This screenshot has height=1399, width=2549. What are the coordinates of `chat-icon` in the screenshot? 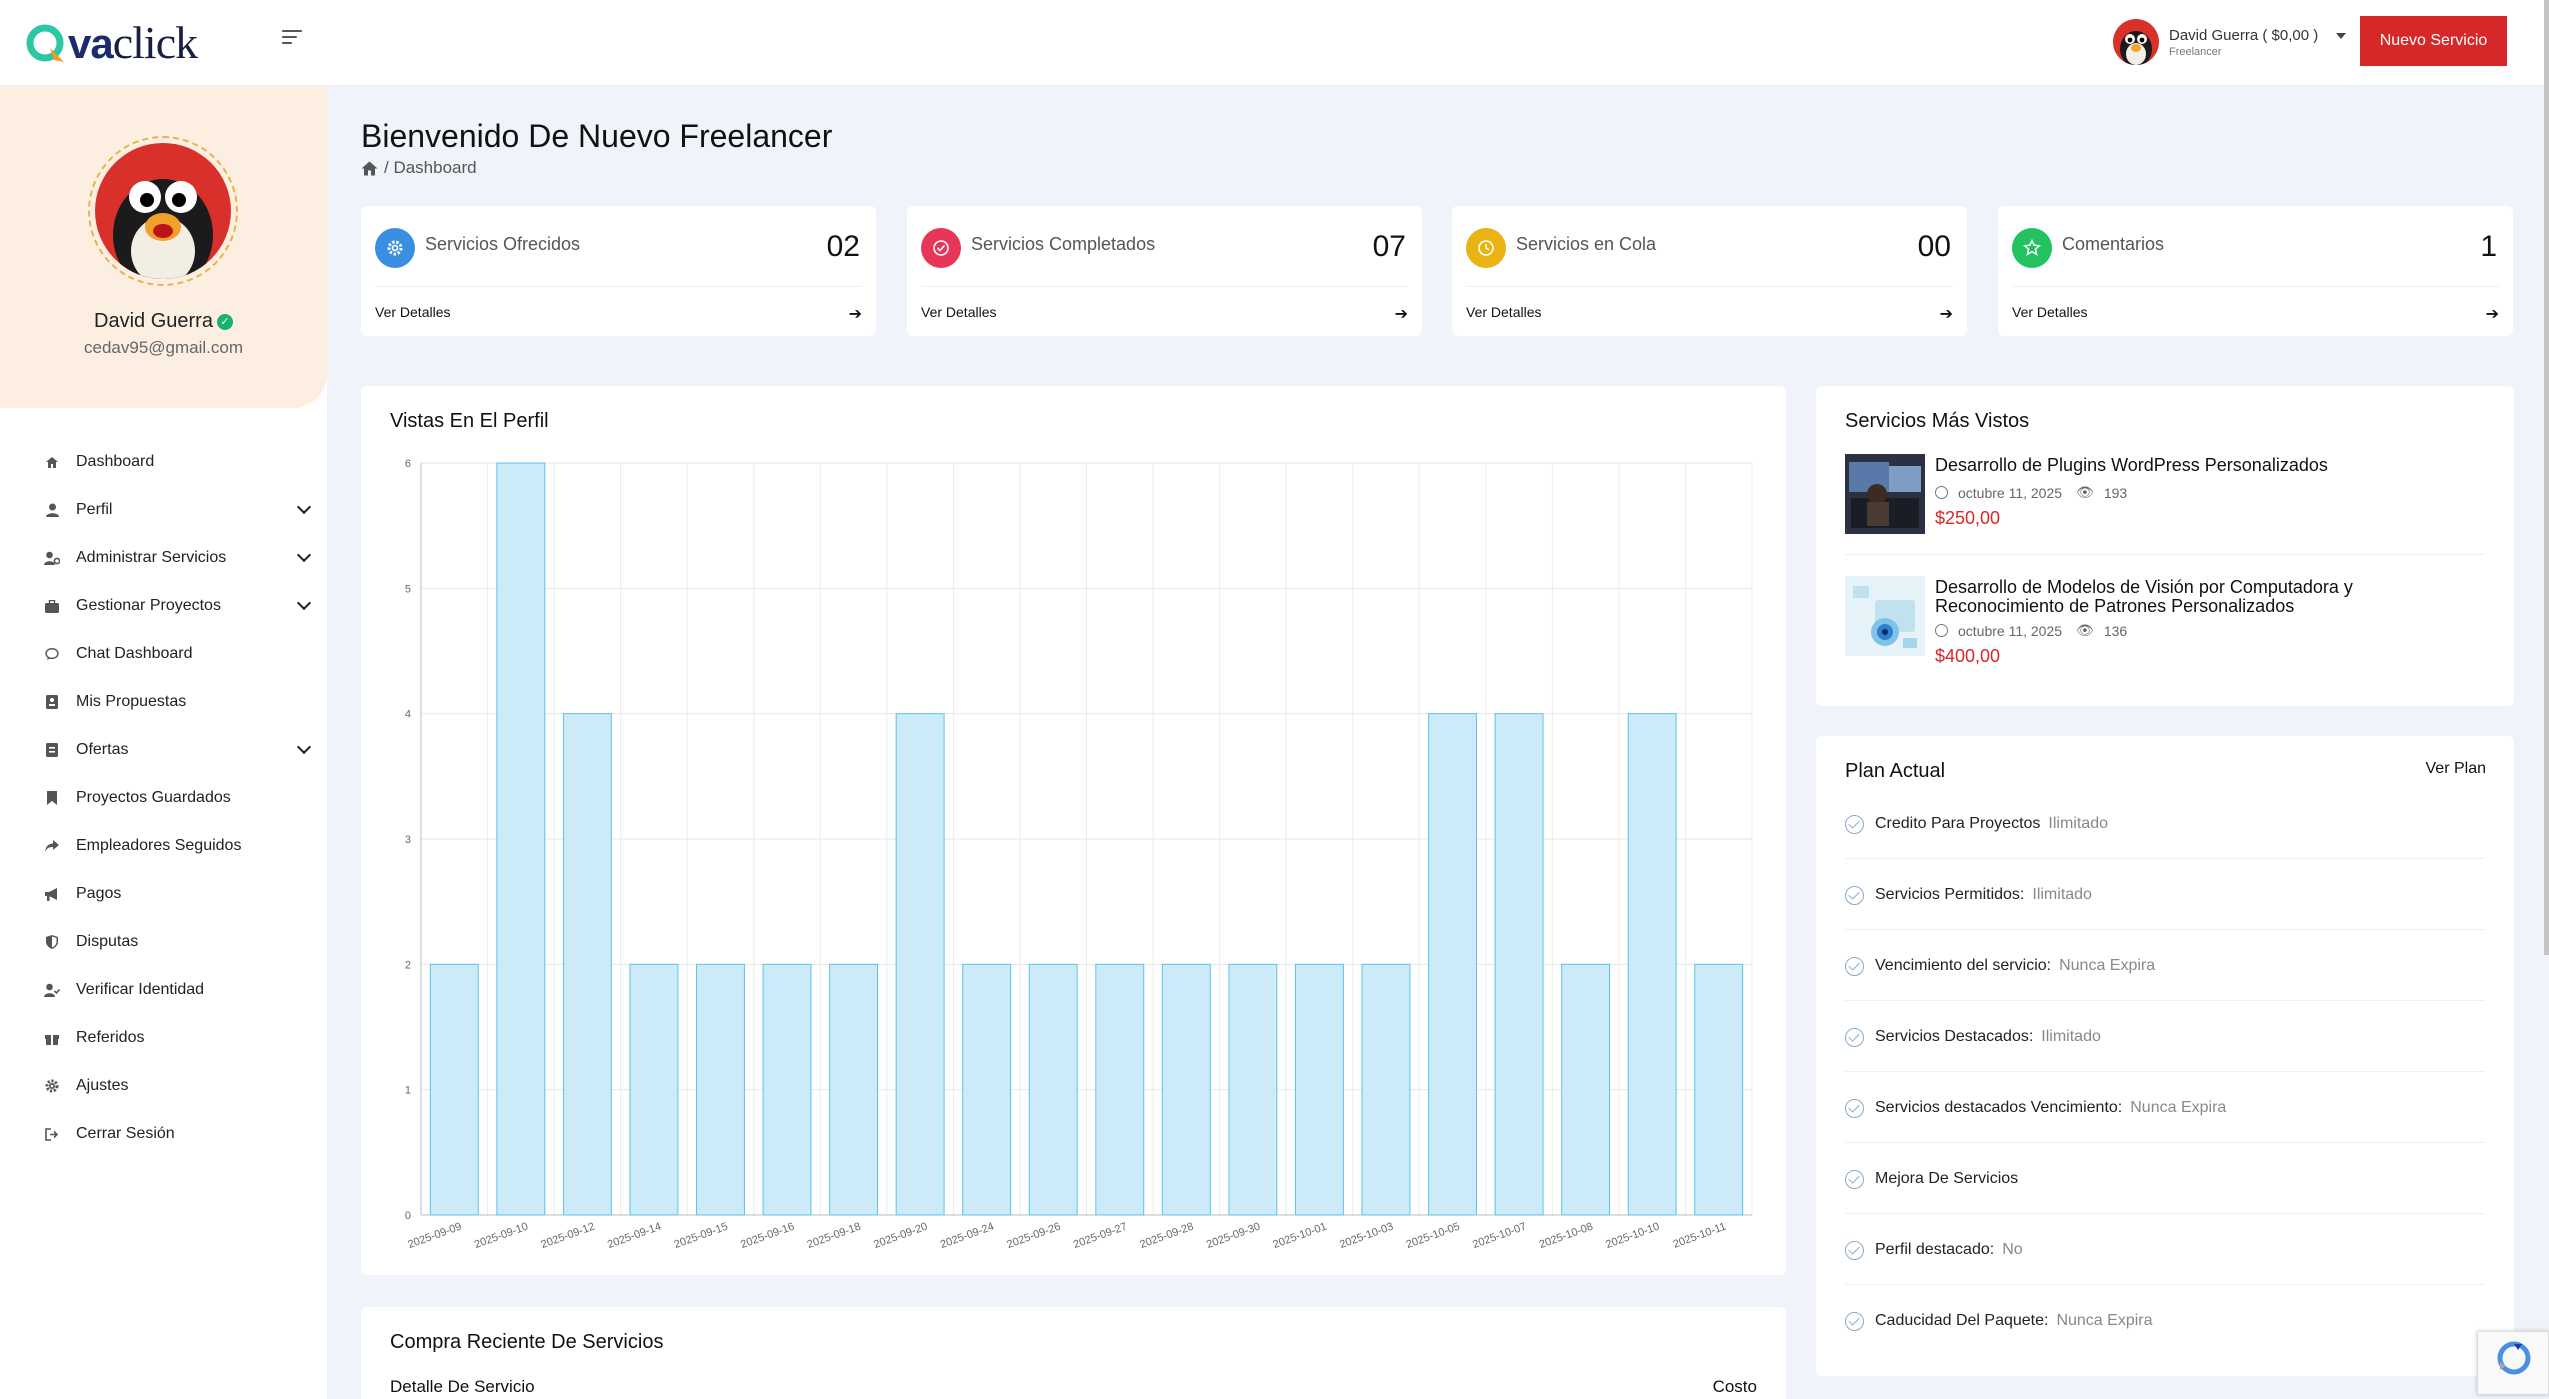 It's located at (52, 654).